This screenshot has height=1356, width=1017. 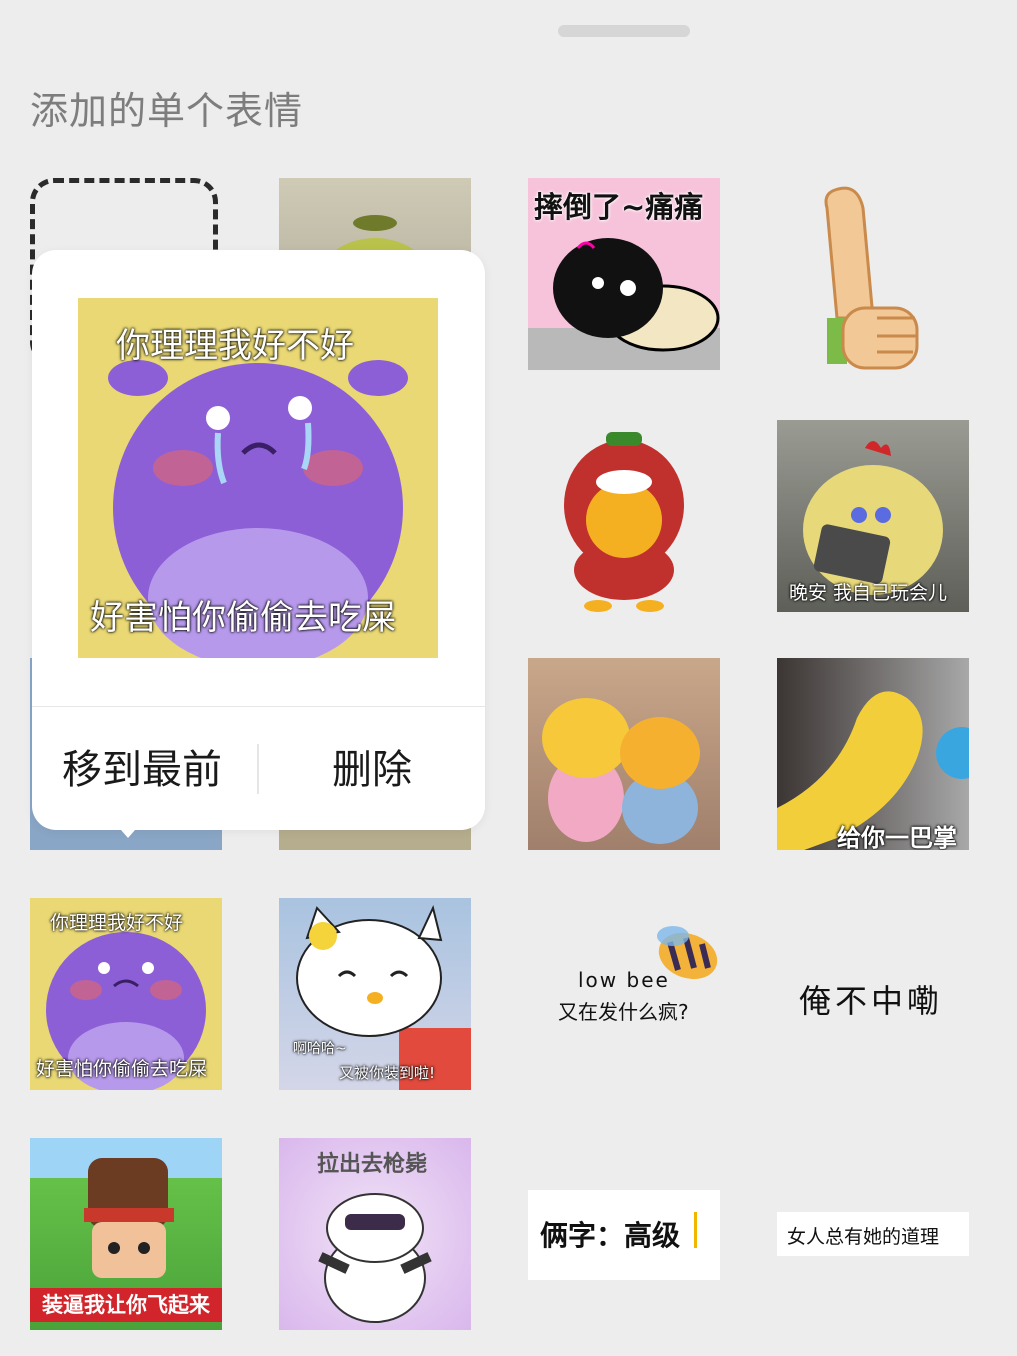 I want to click on sticker-caption: 晚安 我自己玩会儿, so click(x=868, y=593).